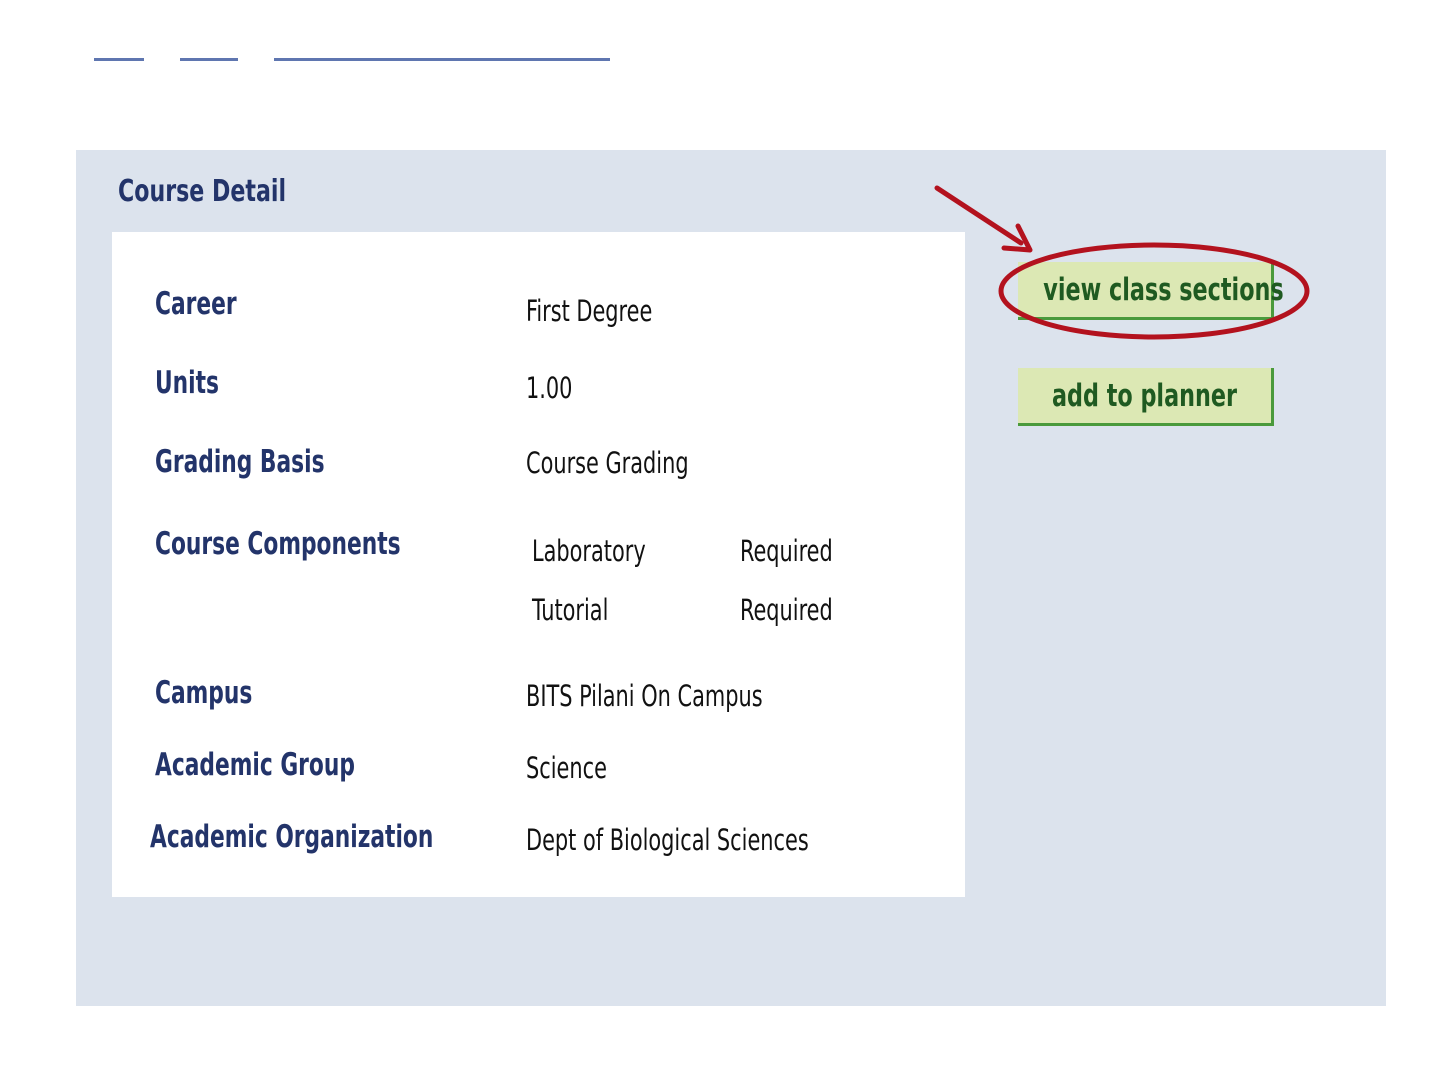 This screenshot has width=1440, height=1080. I want to click on add-to-planner-button: add to planner, so click(1146, 397).